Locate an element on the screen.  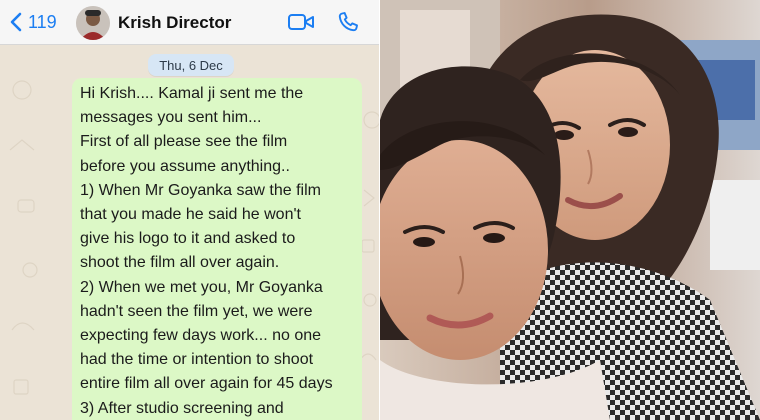
unread-count: 119 is located at coordinates (42, 21).